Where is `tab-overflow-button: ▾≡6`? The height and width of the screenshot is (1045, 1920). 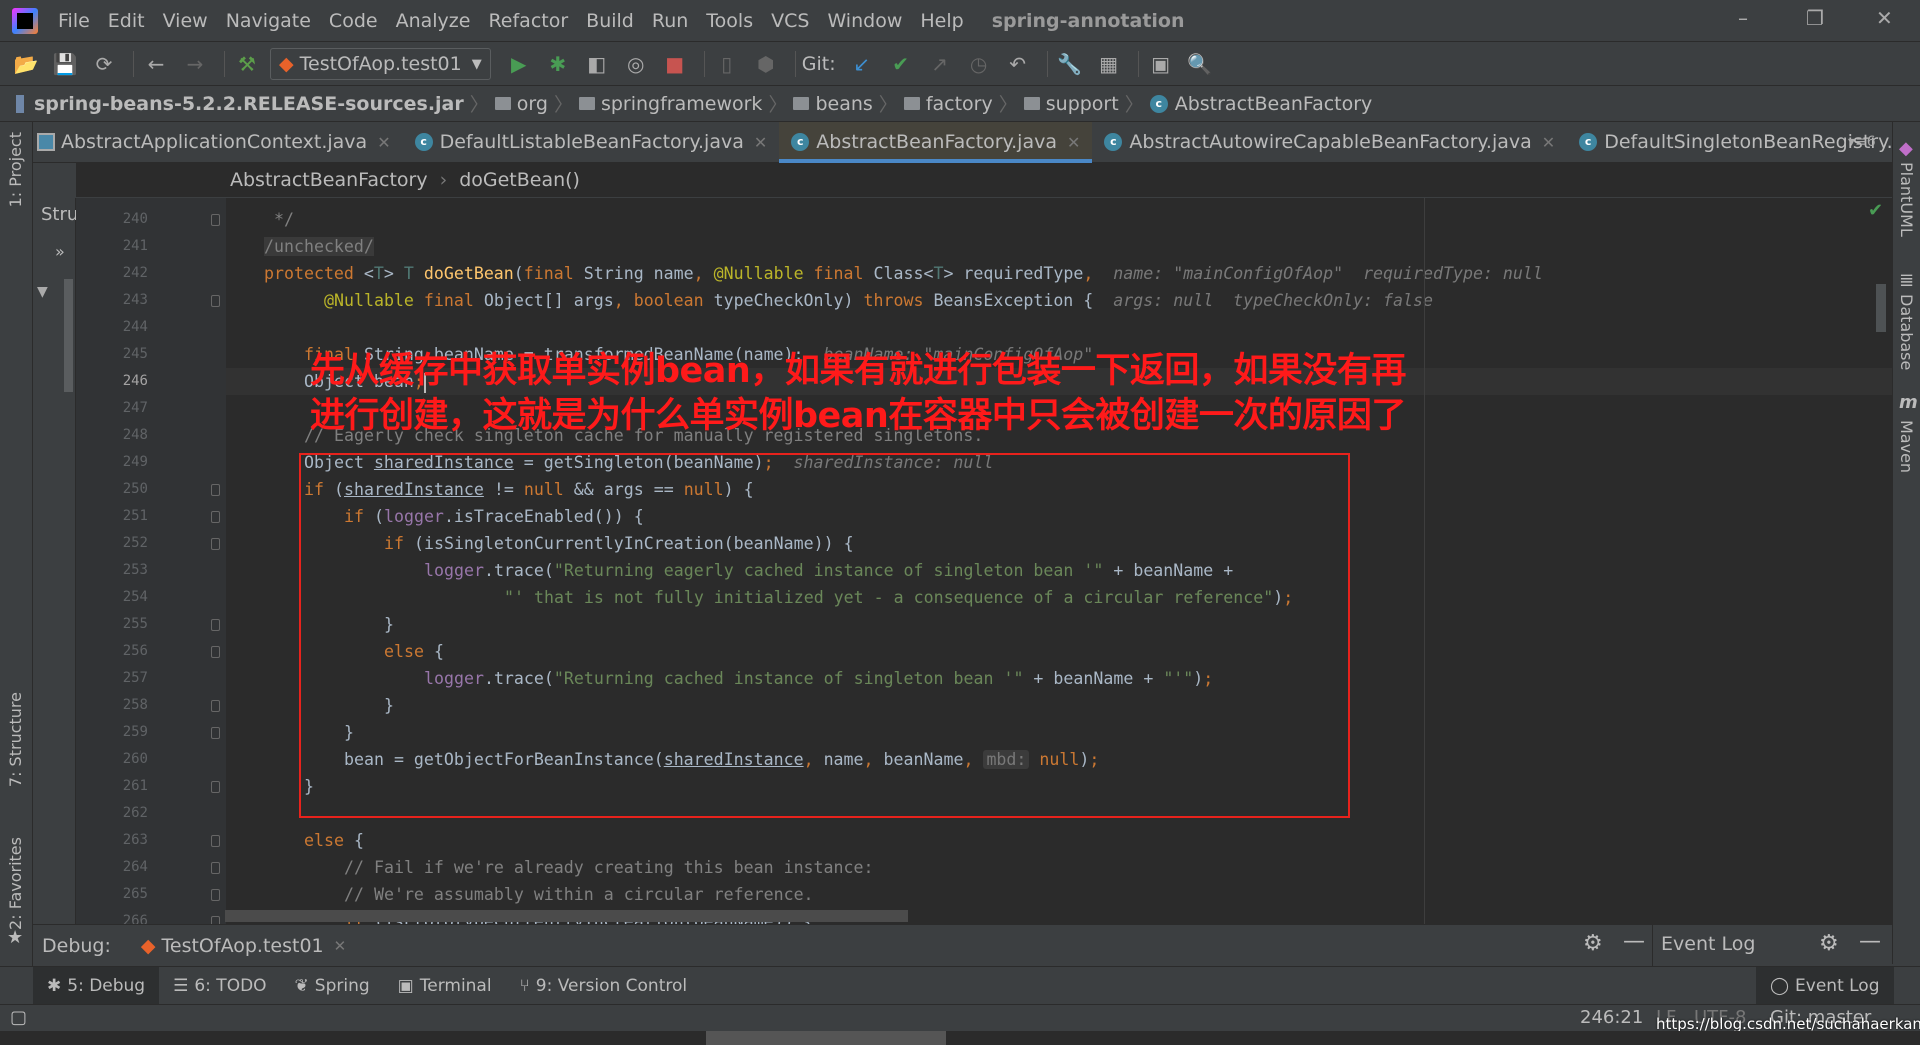 tab-overflow-button: ▾≡6 is located at coordinates (1862, 142).